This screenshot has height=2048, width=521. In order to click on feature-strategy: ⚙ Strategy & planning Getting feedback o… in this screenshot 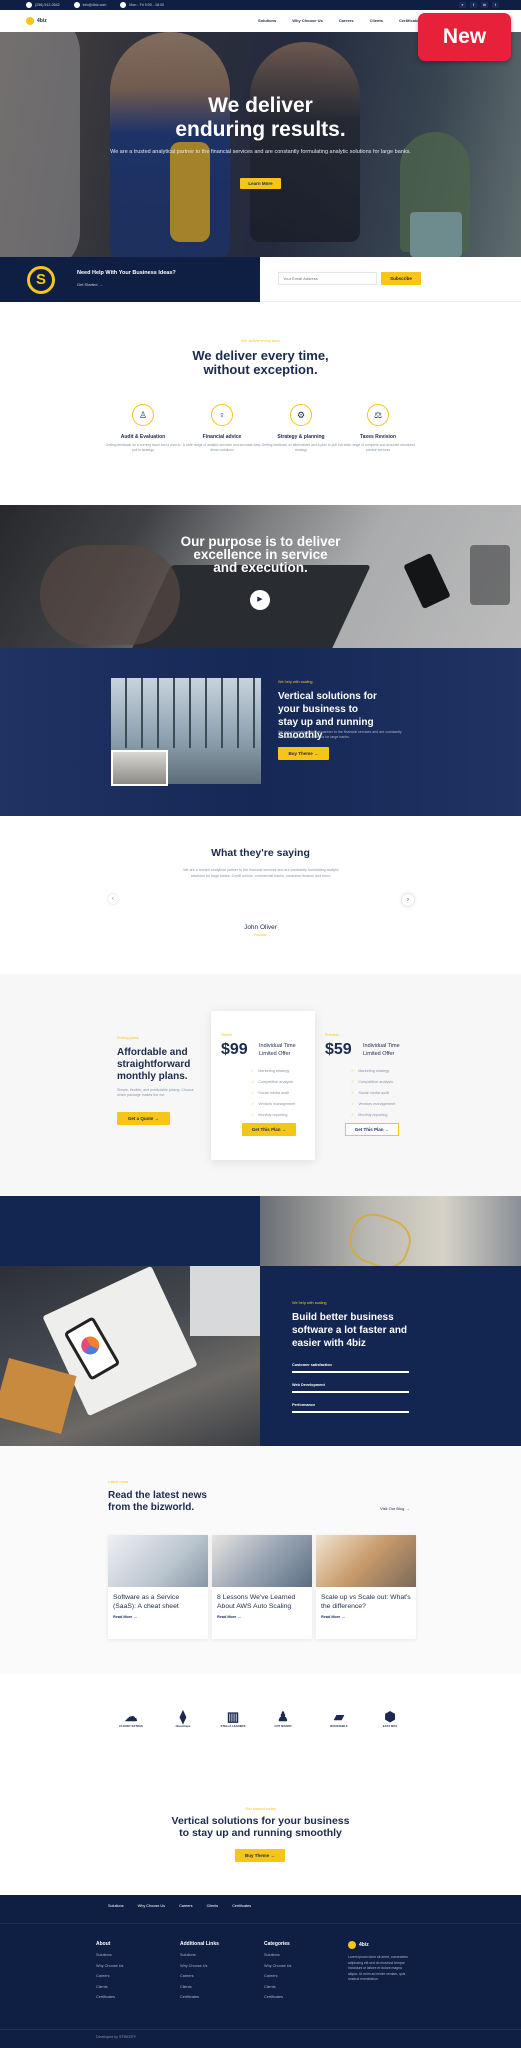, I will do `click(301, 428)`.